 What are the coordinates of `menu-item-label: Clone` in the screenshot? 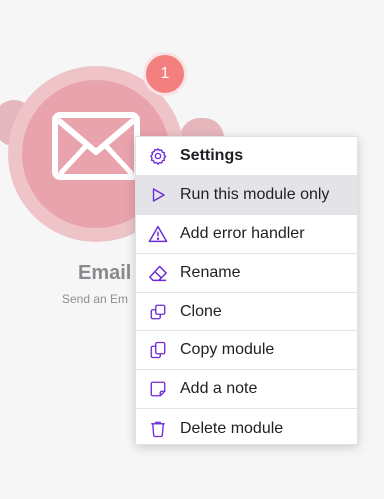 It's located at (201, 311).